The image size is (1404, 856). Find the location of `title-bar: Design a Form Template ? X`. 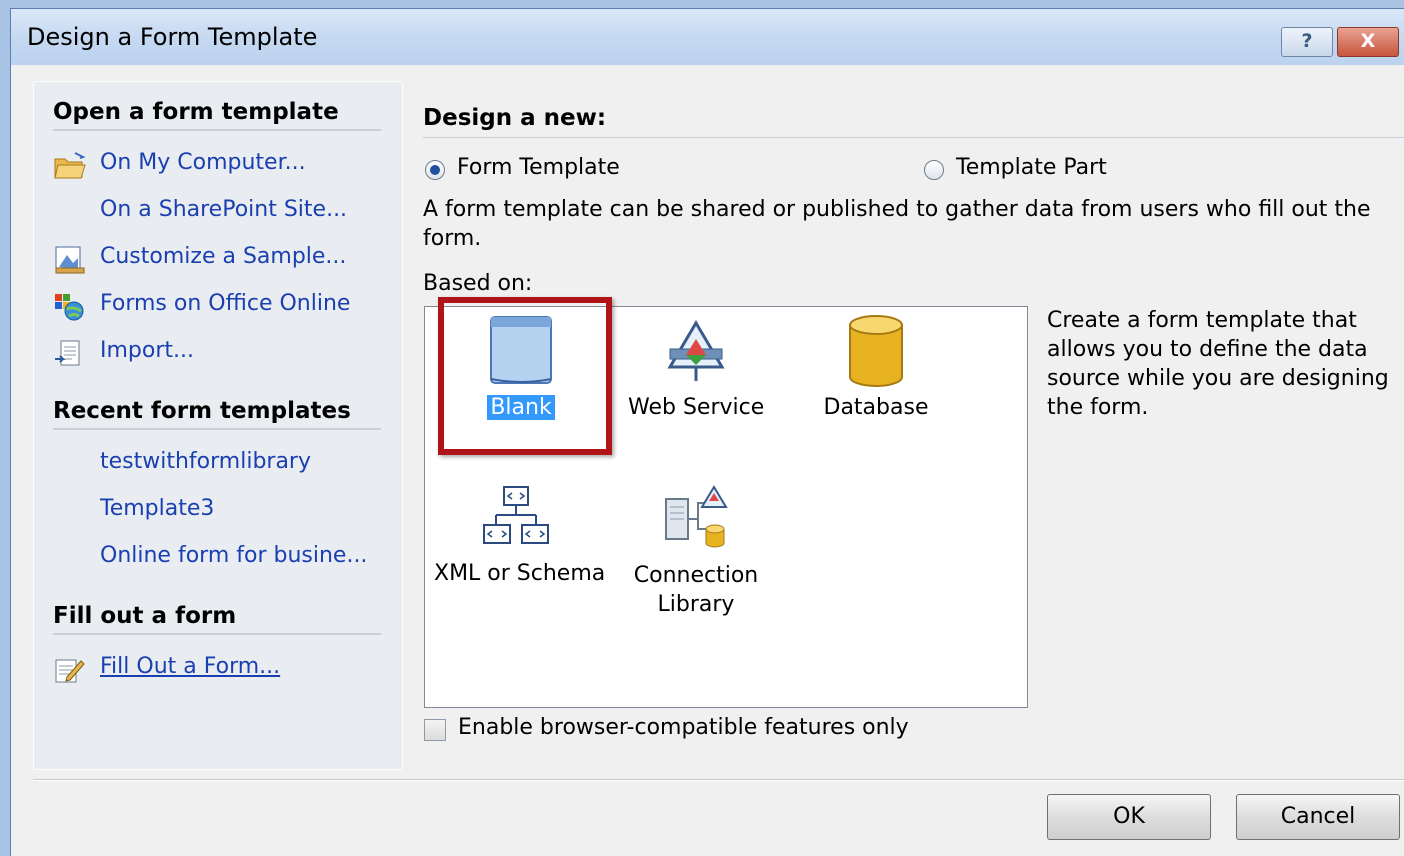

title-bar: Design a Form Template ? X is located at coordinates (707, 37).